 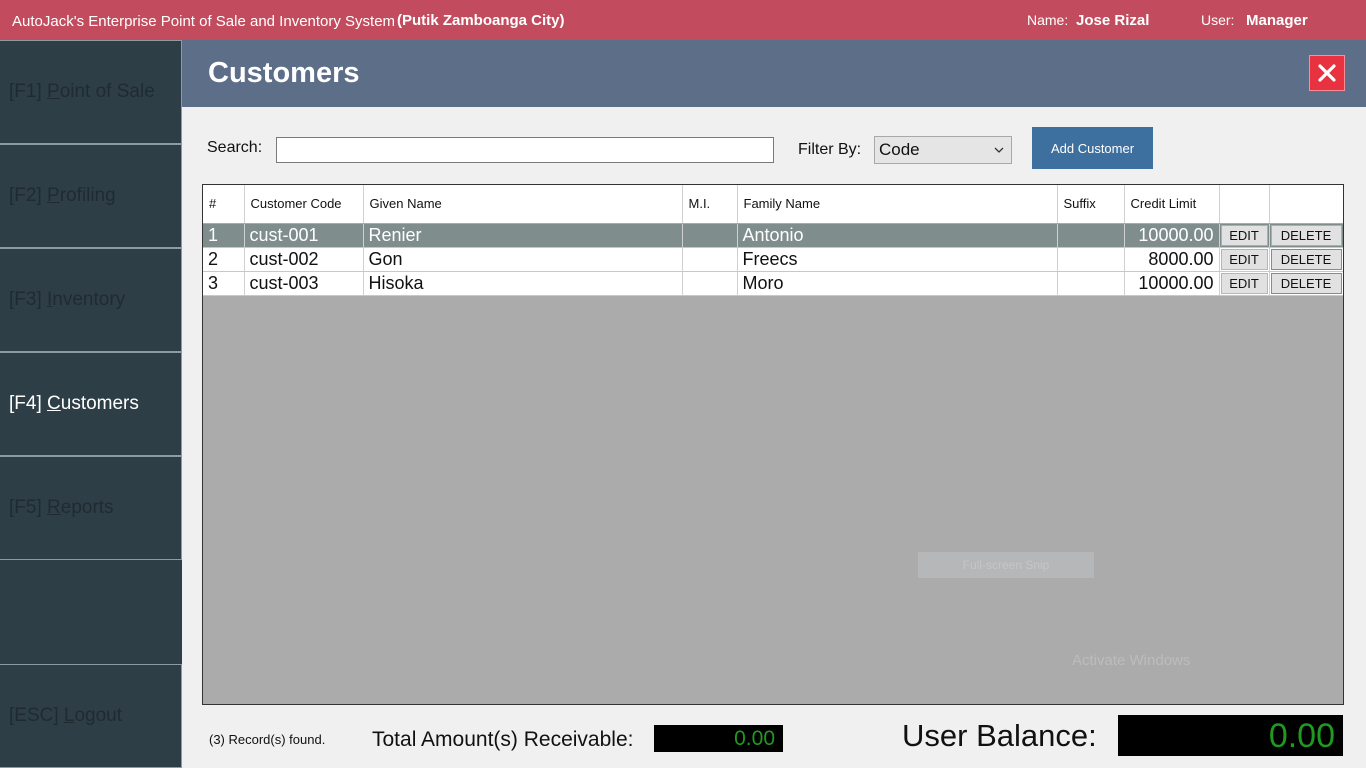 What do you see at coordinates (523, 204) in the screenshot?
I see `column-header: Given Name` at bounding box center [523, 204].